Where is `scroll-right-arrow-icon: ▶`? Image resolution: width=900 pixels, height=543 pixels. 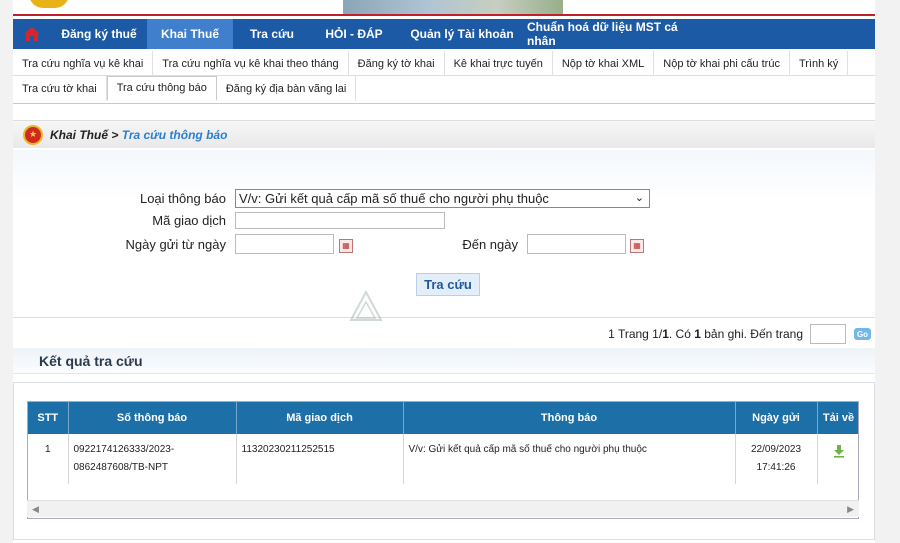 scroll-right-arrow-icon: ▶ is located at coordinates (850, 509).